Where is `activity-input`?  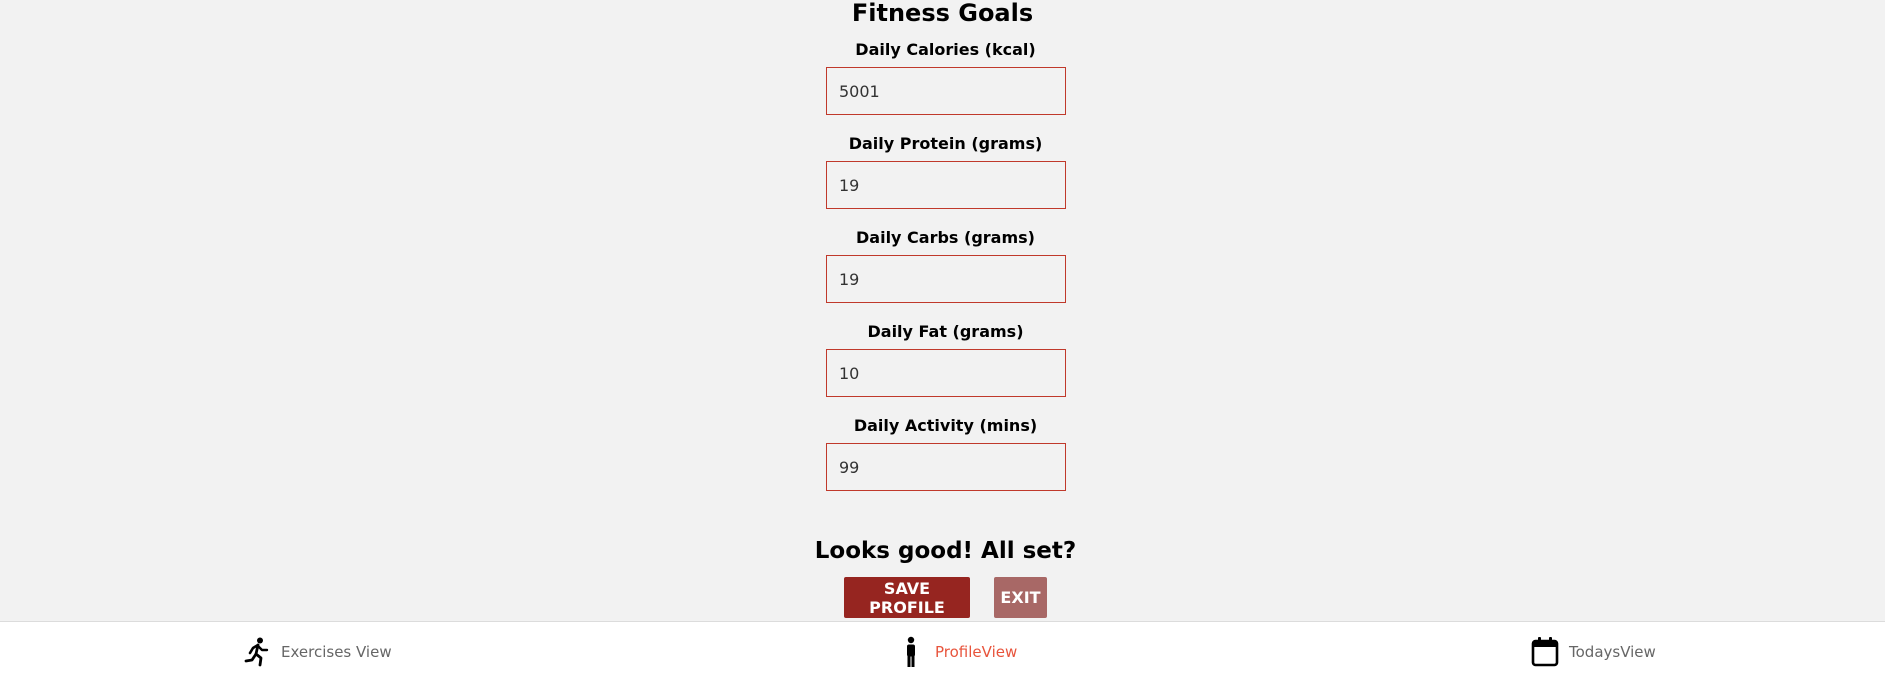 activity-input is located at coordinates (946, 467).